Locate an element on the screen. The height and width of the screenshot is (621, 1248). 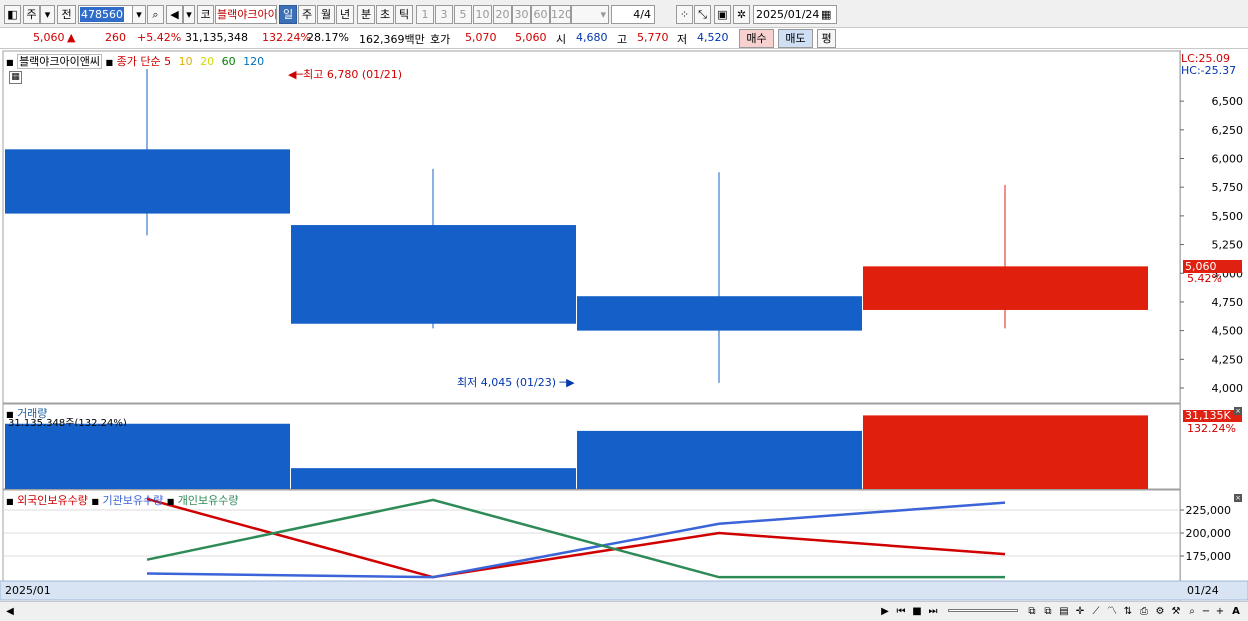
period-year-button: 년 is located at coordinates (345, 14).